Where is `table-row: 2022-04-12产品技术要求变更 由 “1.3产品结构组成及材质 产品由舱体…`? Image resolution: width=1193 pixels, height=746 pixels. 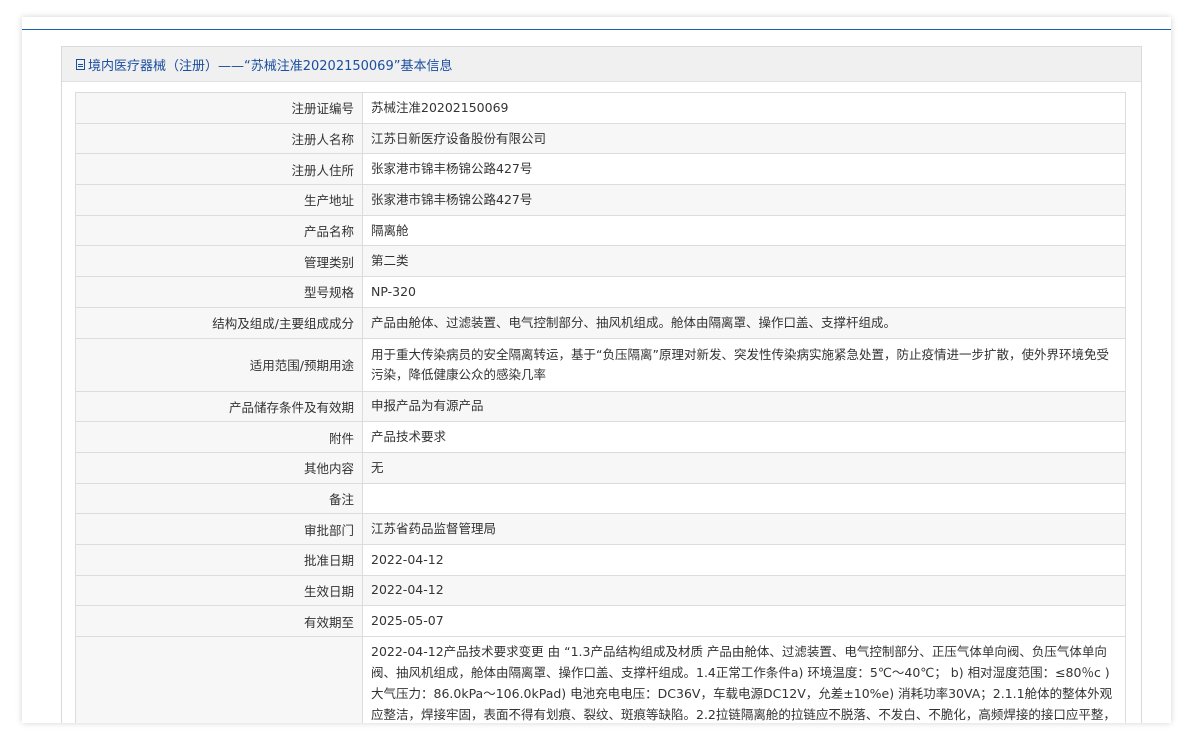
table-row: 2022-04-12产品技术要求变更 由 “1.3产品结构组成及材质 产品由舱体… is located at coordinates (600, 679).